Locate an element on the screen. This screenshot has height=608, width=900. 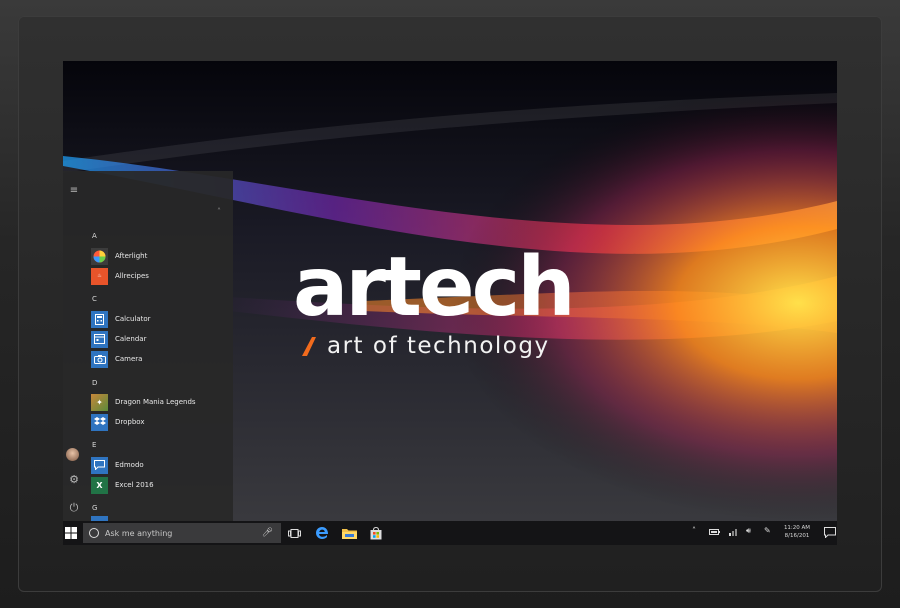
app-item-camera: Camera is located at coordinates (161, 359).